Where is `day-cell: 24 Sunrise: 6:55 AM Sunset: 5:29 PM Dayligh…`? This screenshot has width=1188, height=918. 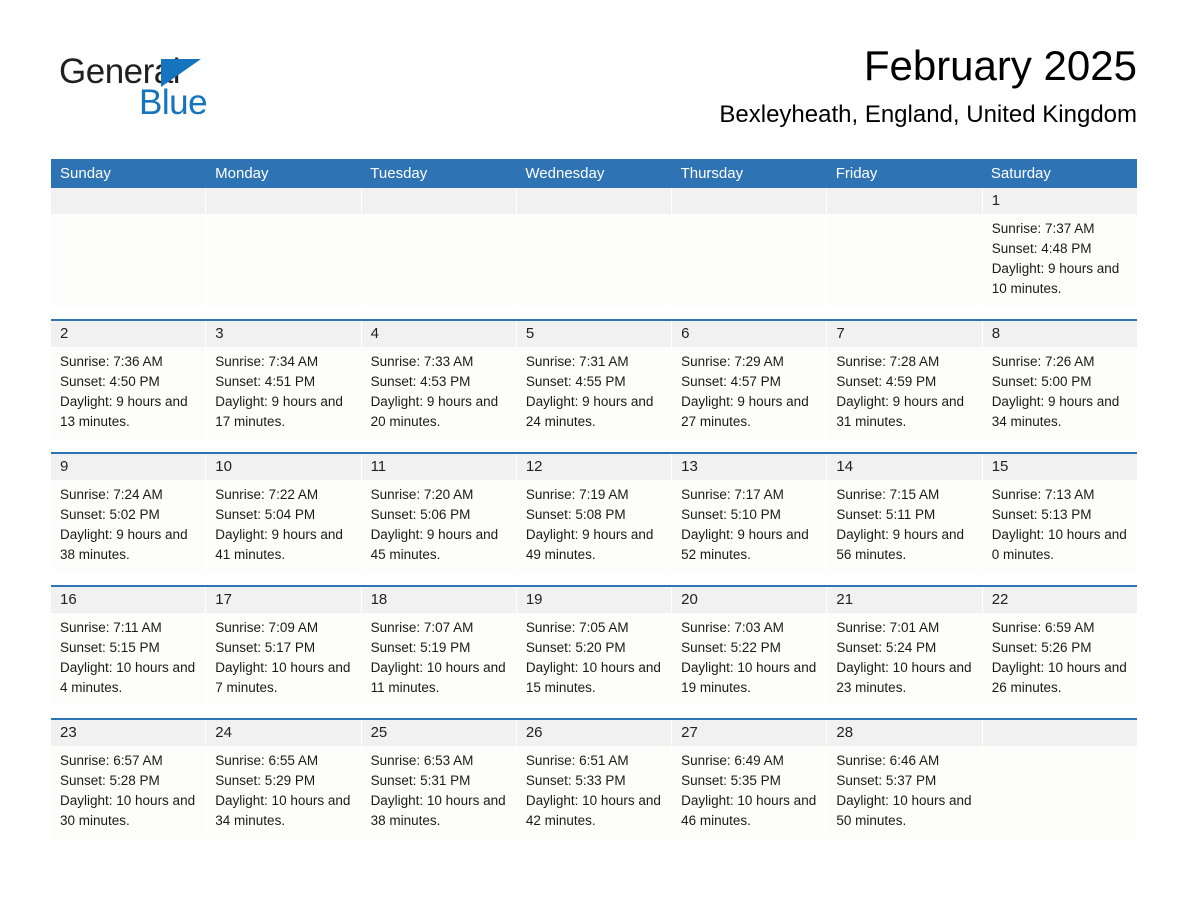
day-cell: 24 Sunrise: 6:55 AM Sunset: 5:29 PM Dayligh… is located at coordinates (284, 779).